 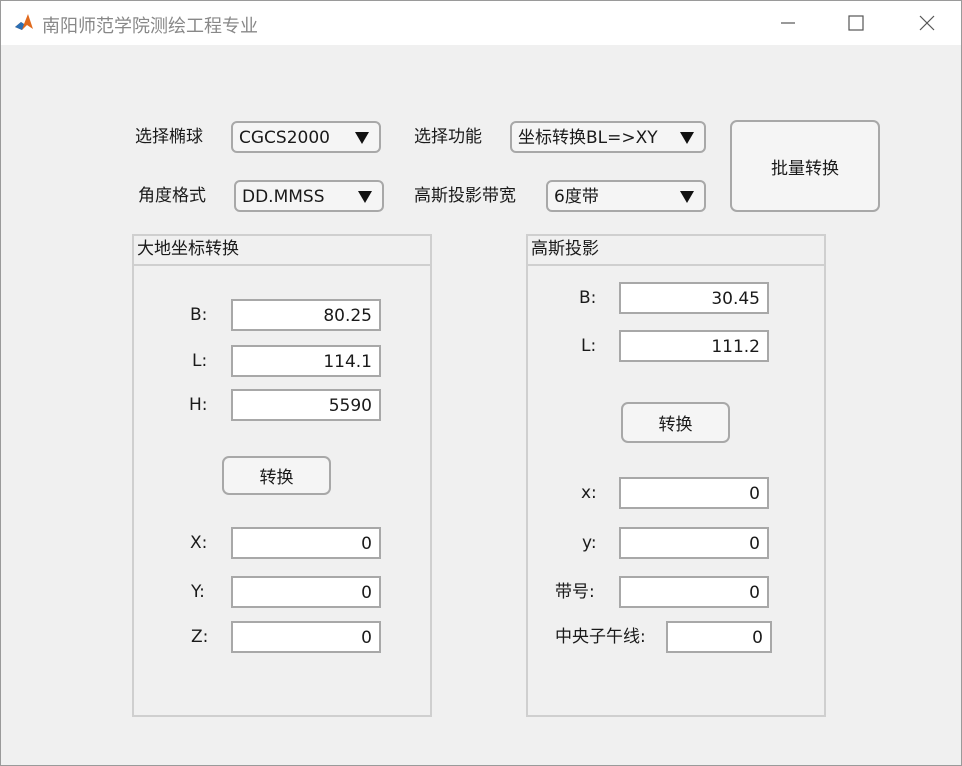 I want to click on geo-x-output: 0, so click(x=306, y=543).